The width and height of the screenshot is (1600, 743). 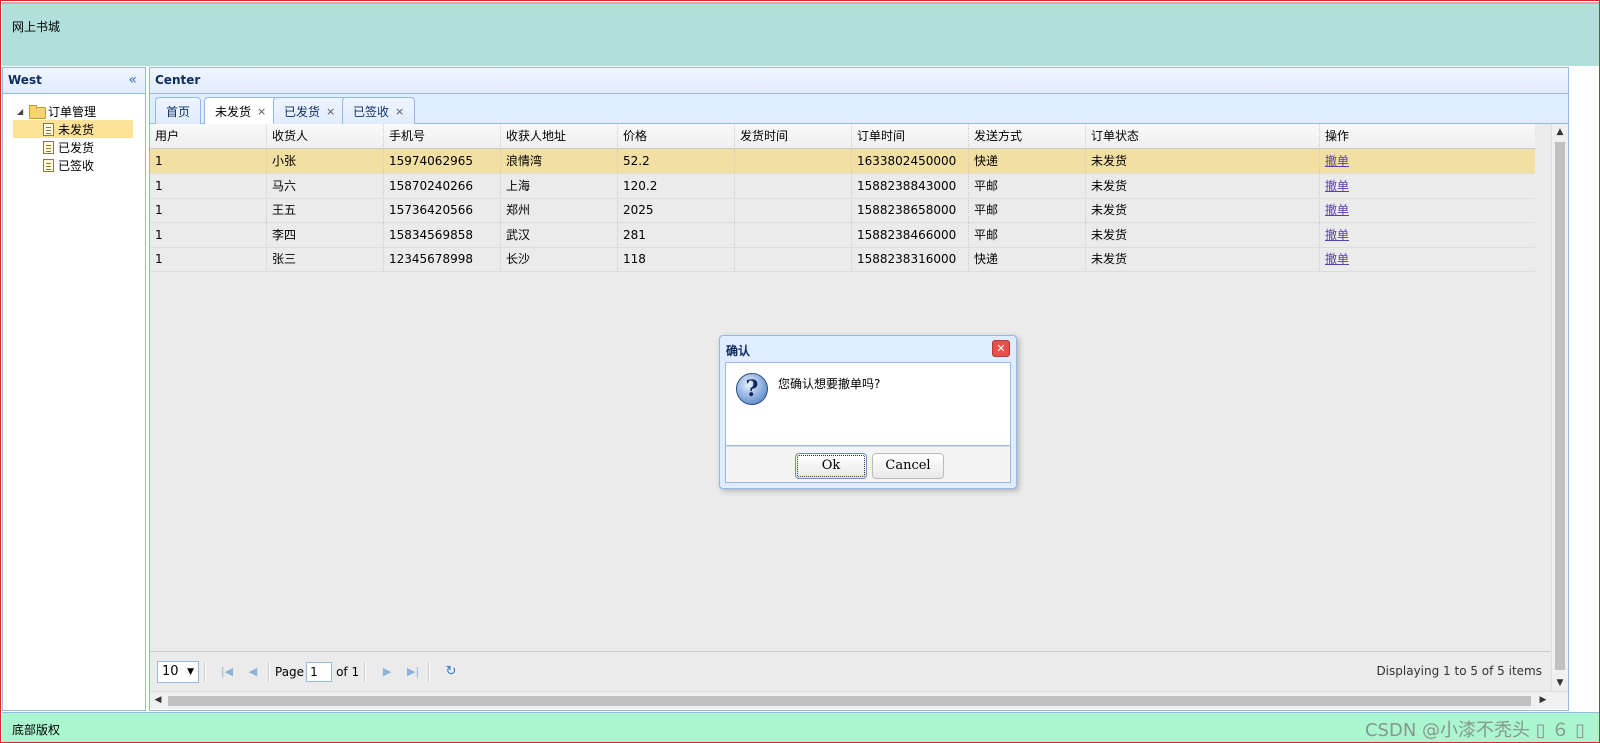 What do you see at coordinates (676, 136) in the screenshot?
I see `column-header-price: 价格` at bounding box center [676, 136].